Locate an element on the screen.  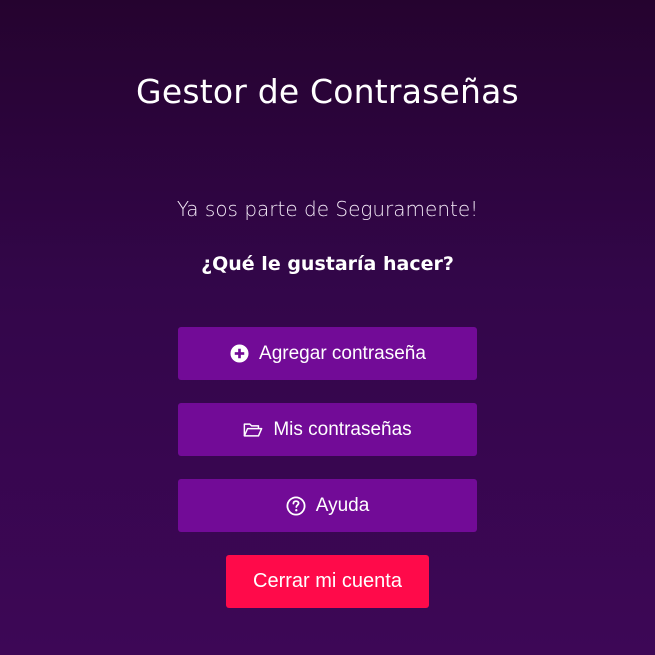
my-passwords-button: Mis contraseñas is located at coordinates (327, 429).